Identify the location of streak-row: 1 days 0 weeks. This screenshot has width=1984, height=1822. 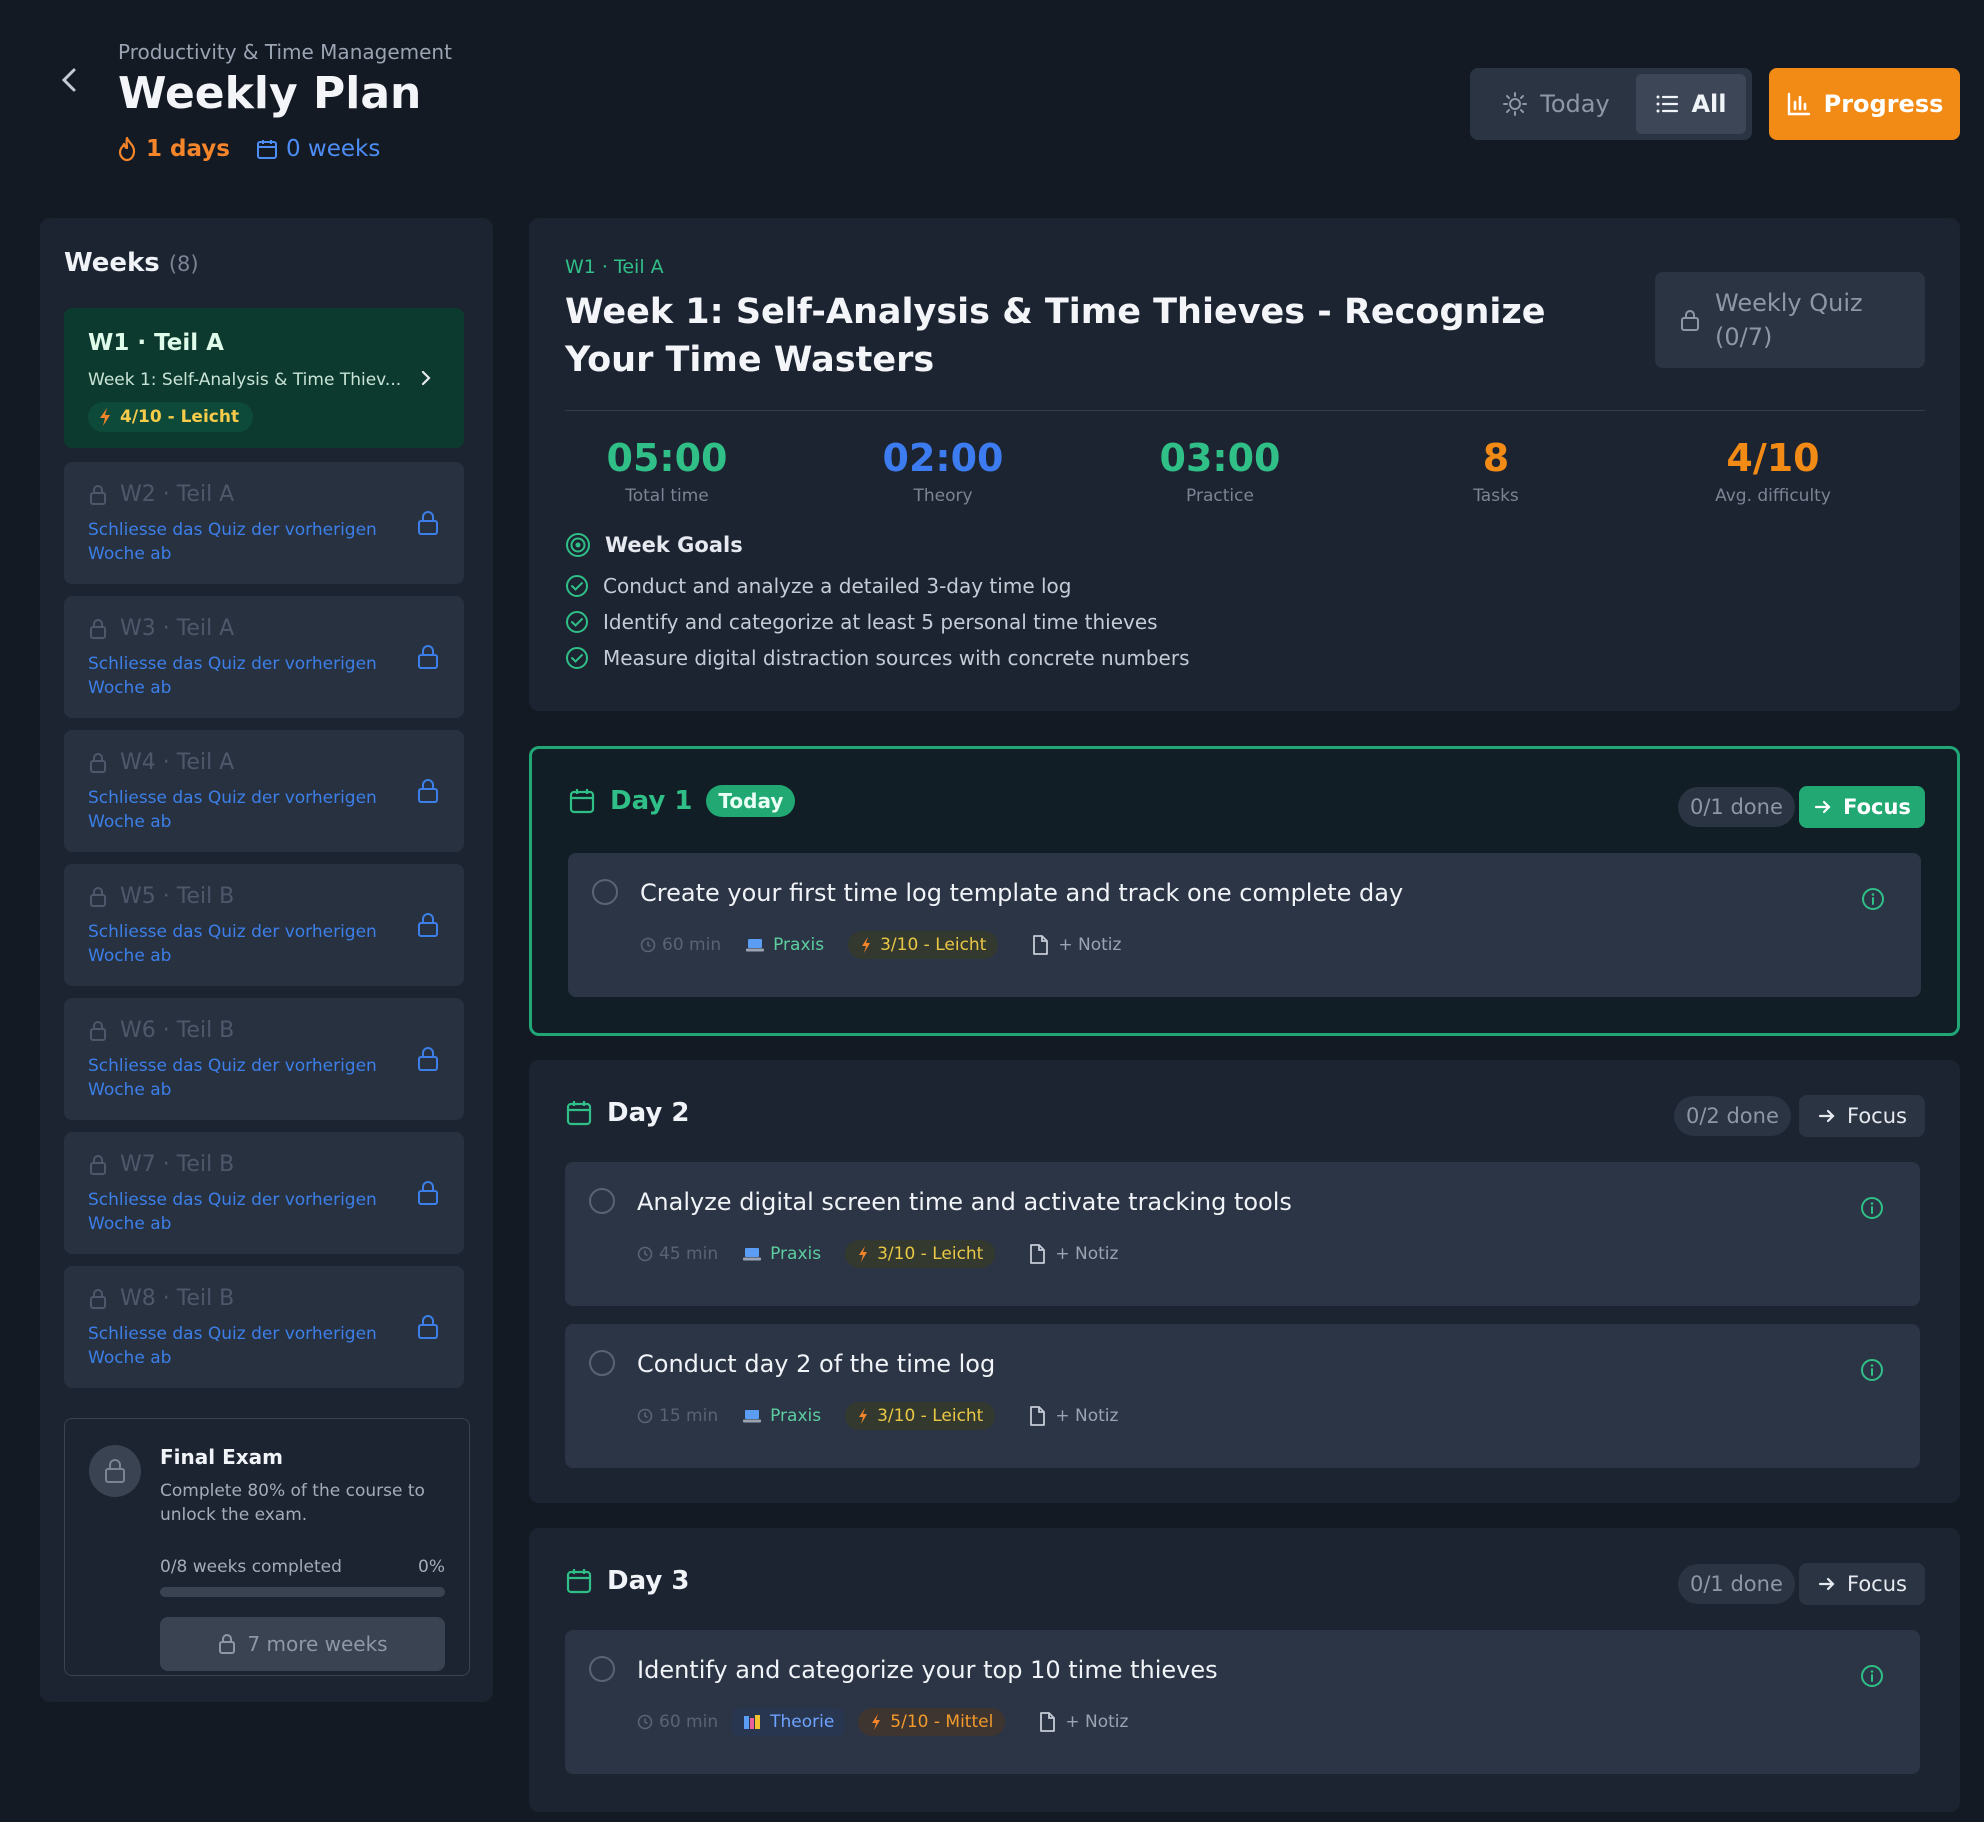
(248, 149).